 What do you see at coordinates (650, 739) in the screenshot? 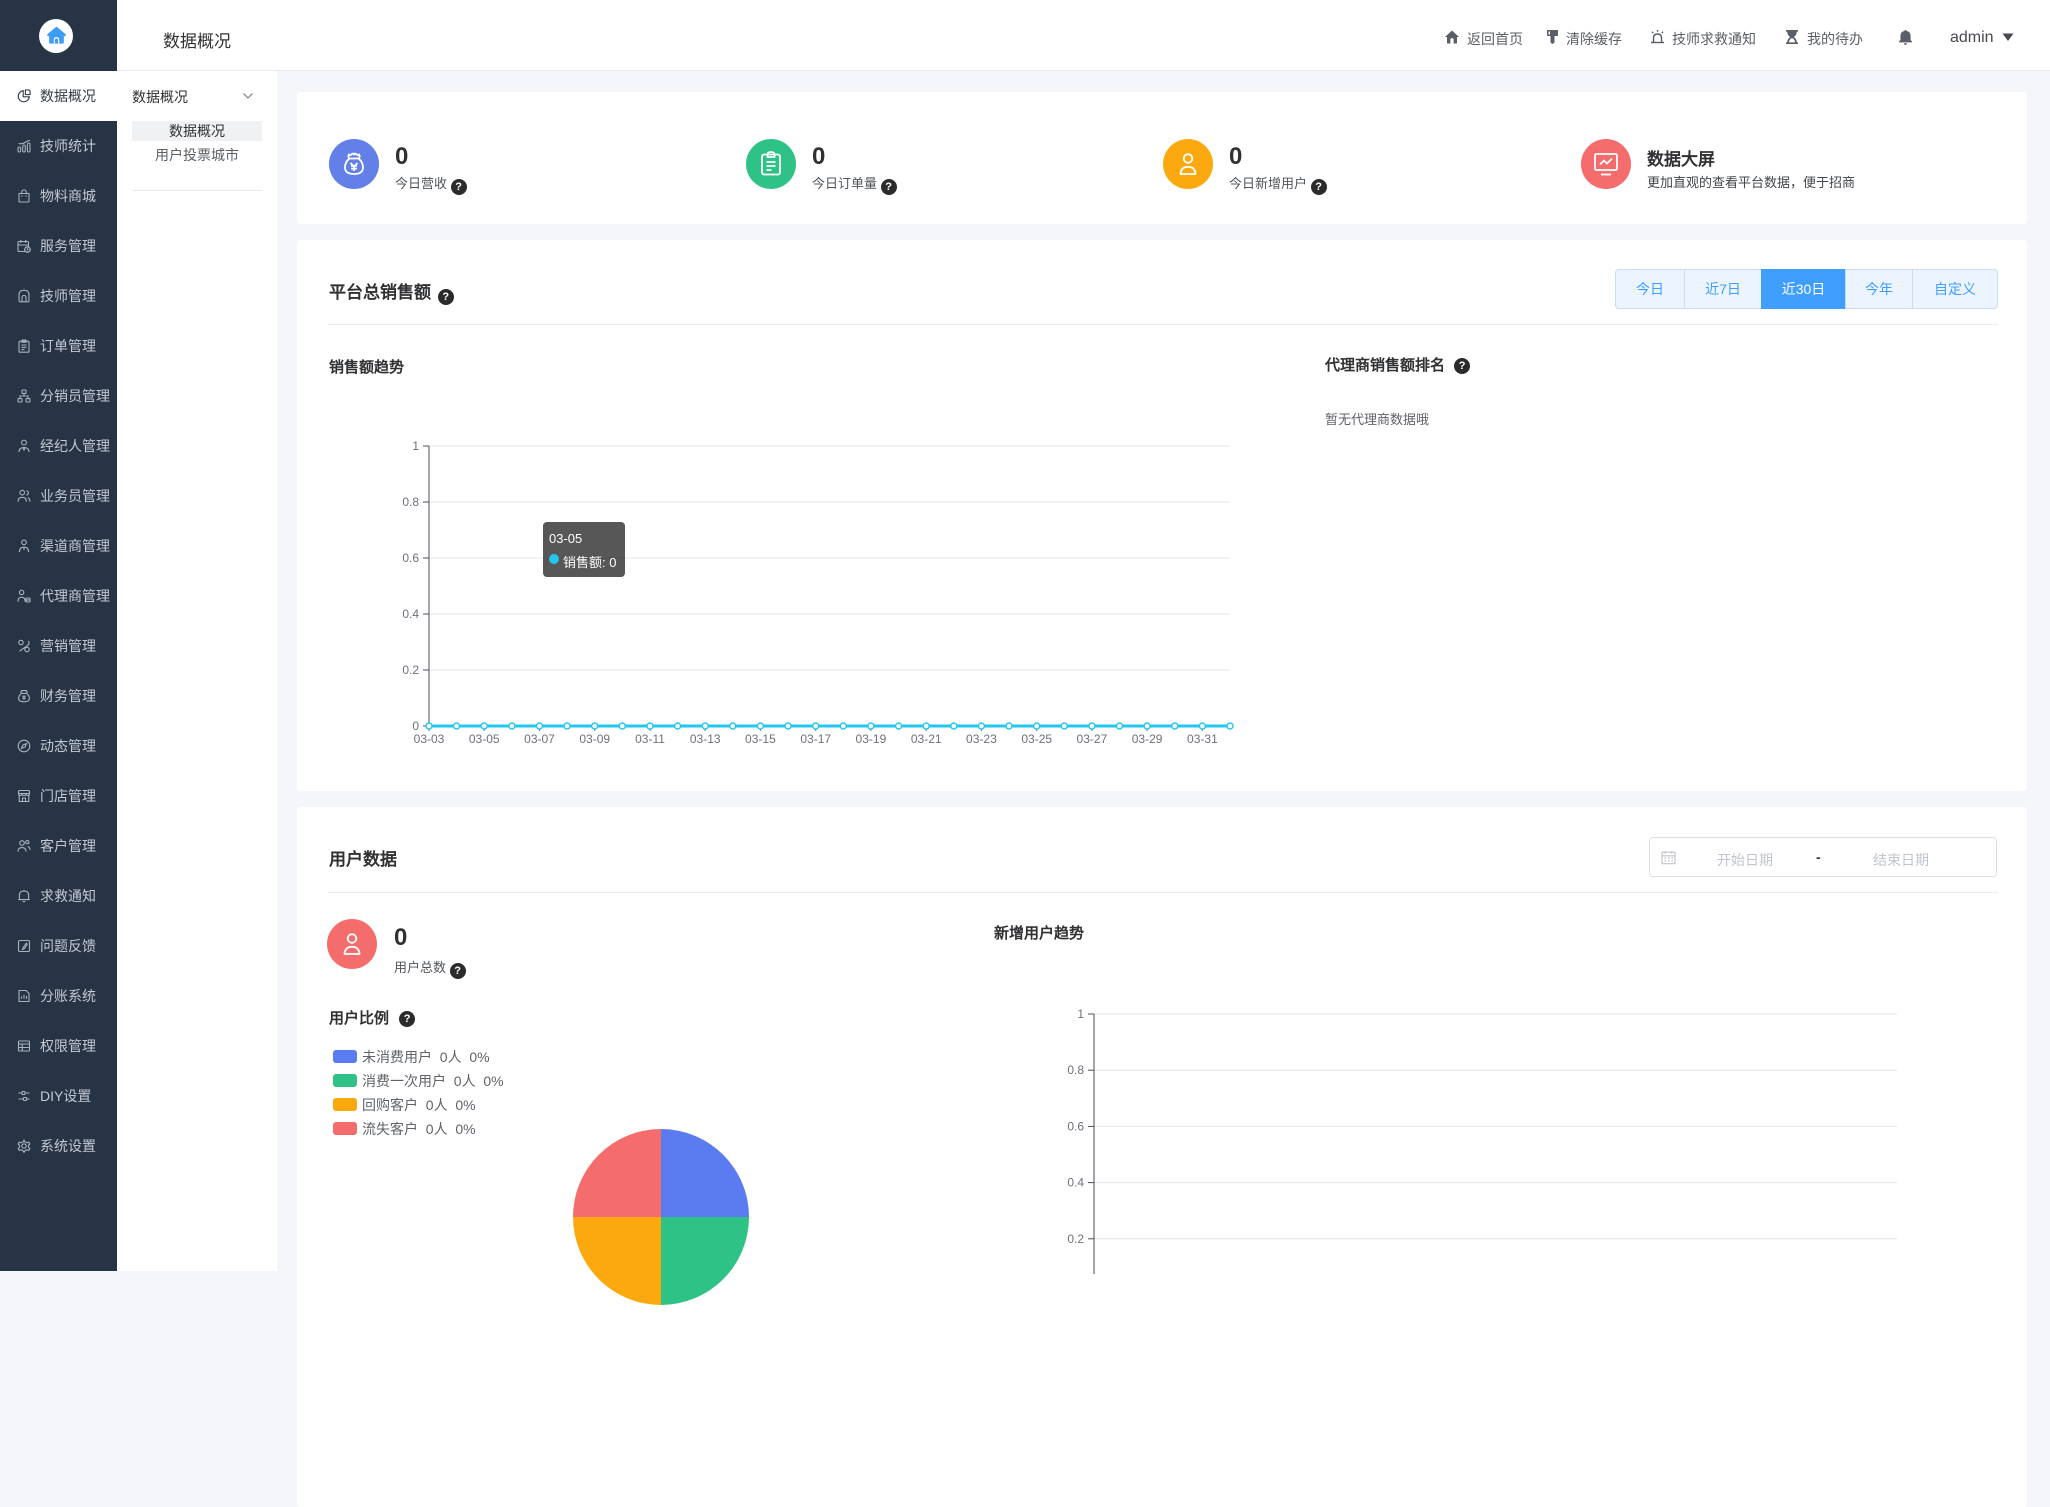
I see `svg-text: 03-11` at bounding box center [650, 739].